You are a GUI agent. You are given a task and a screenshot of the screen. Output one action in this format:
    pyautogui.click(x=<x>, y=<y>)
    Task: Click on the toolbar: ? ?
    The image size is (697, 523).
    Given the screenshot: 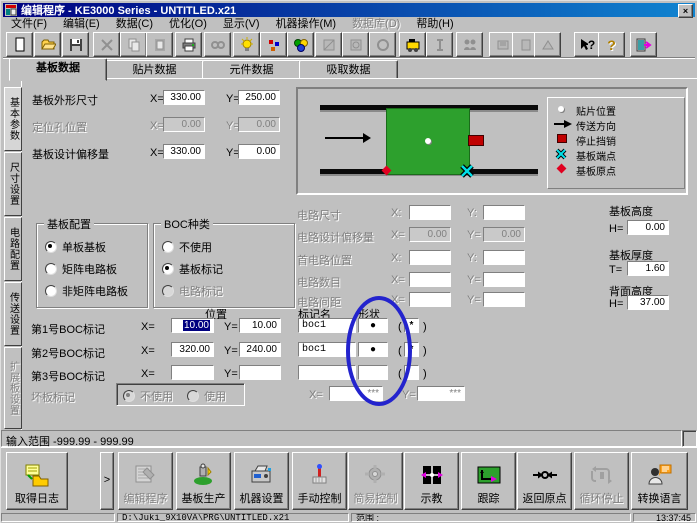 What is the action you would take?
    pyautogui.click(x=349, y=44)
    